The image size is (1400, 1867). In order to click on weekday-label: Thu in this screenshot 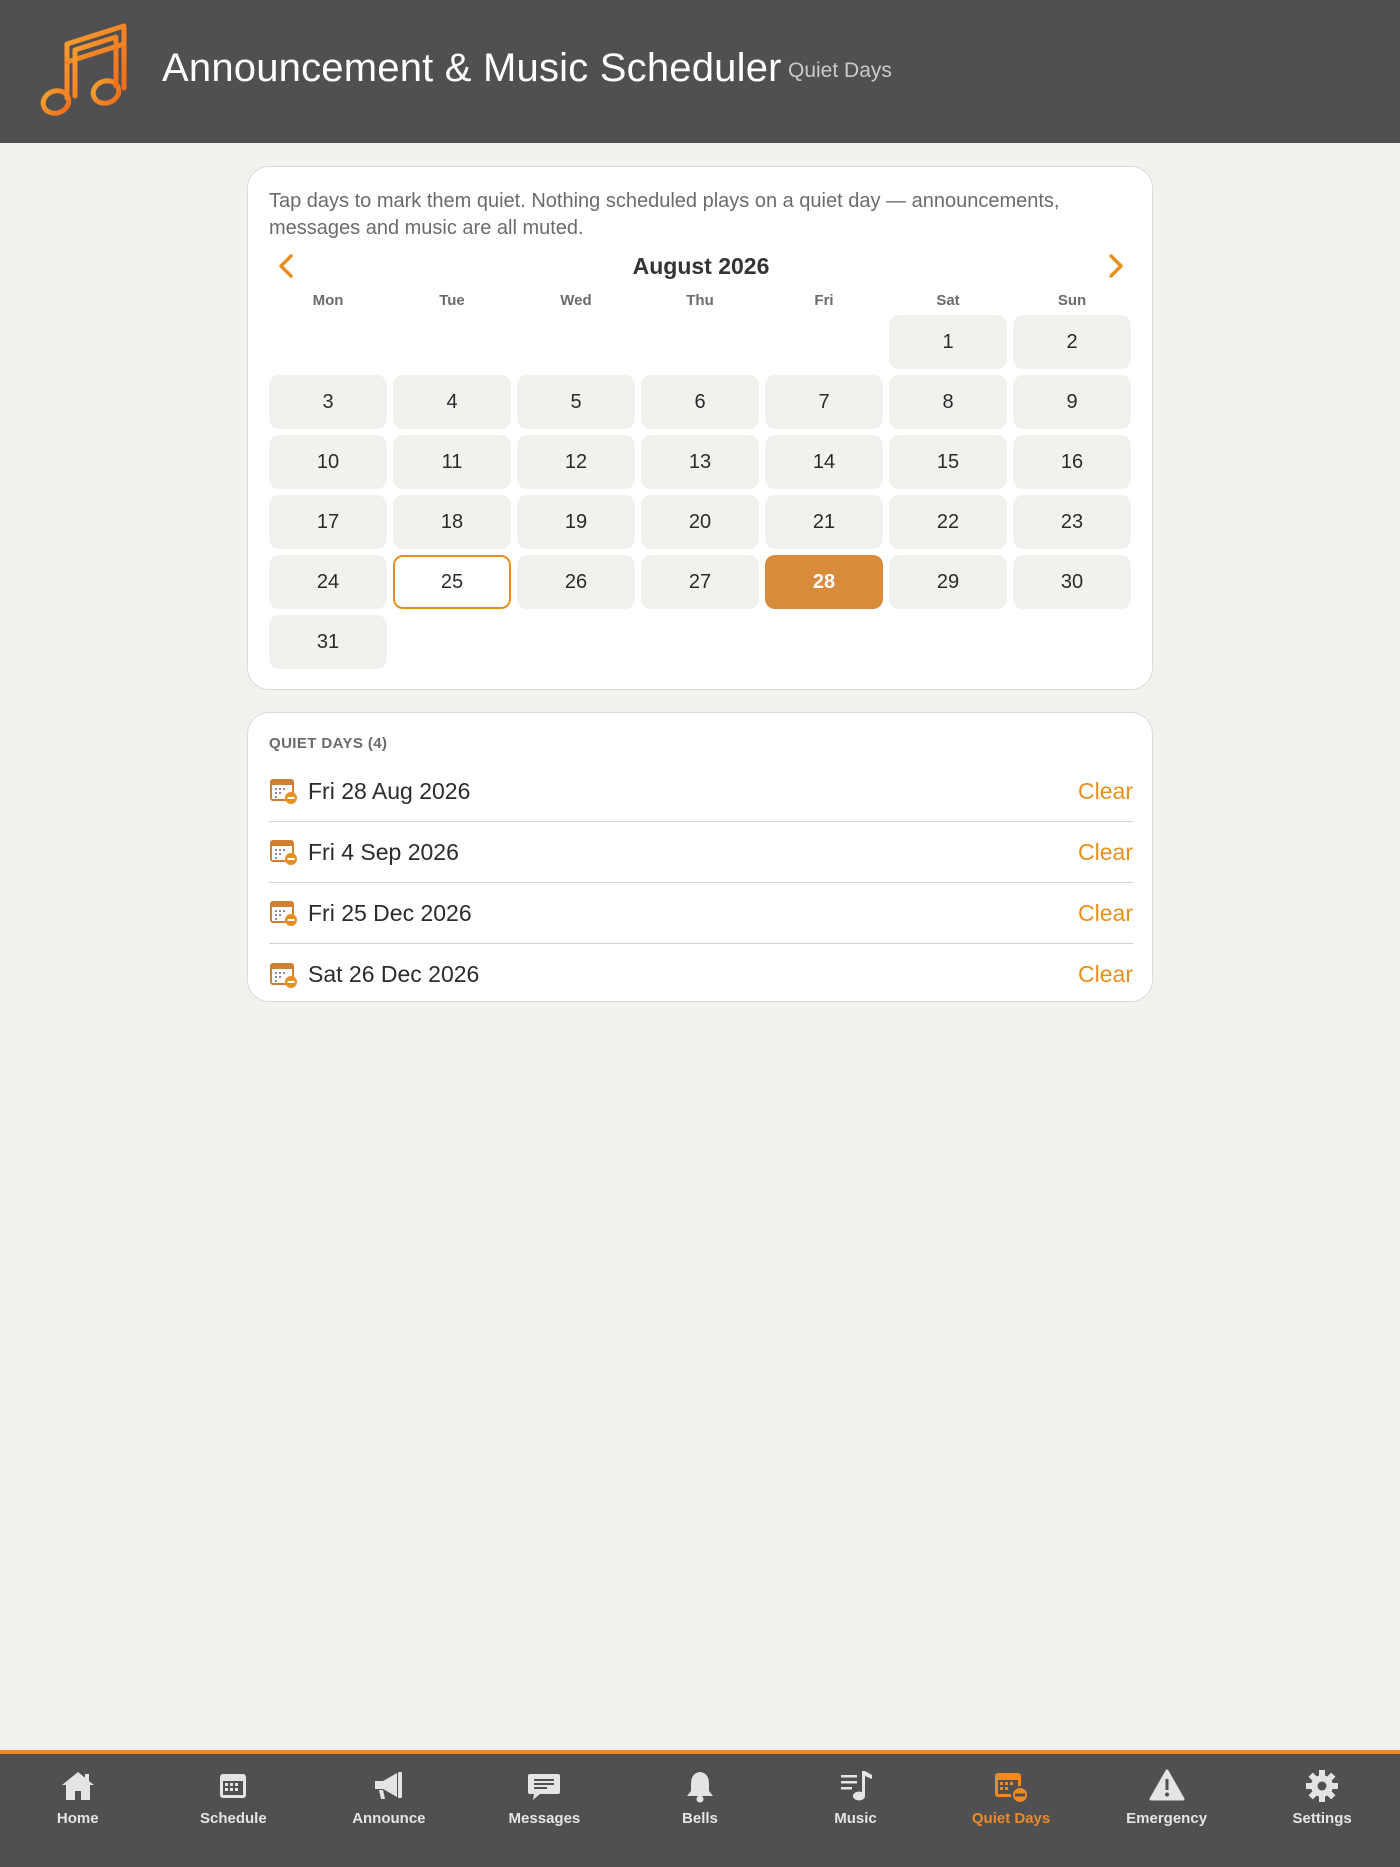, I will do `click(700, 300)`.